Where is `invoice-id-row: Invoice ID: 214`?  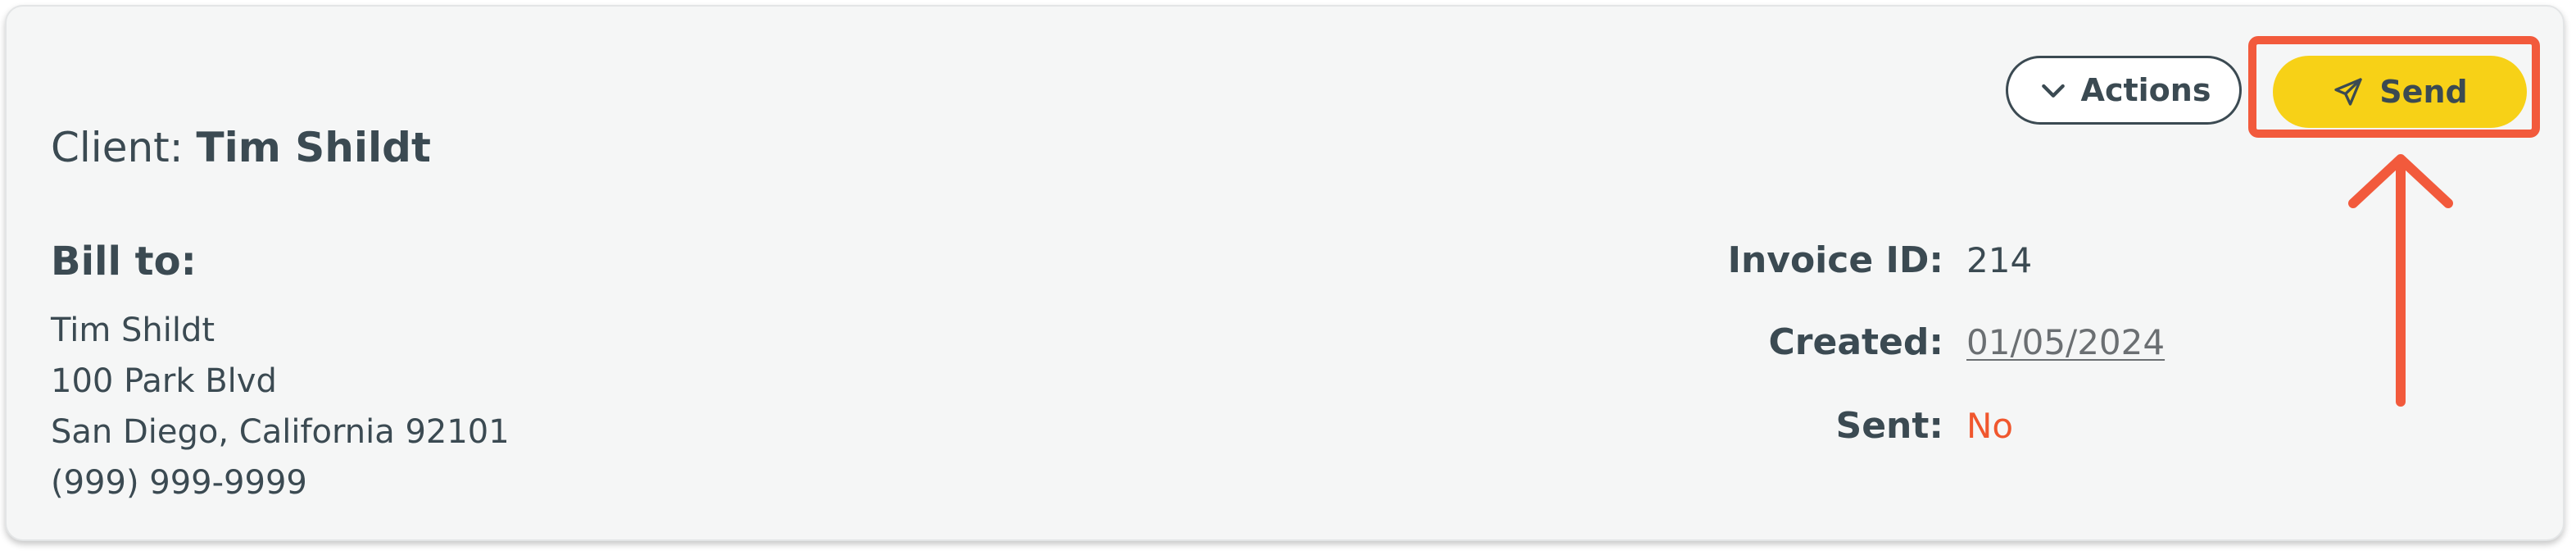 invoice-id-row: Invoice ID: 214 is located at coordinates (1824, 260).